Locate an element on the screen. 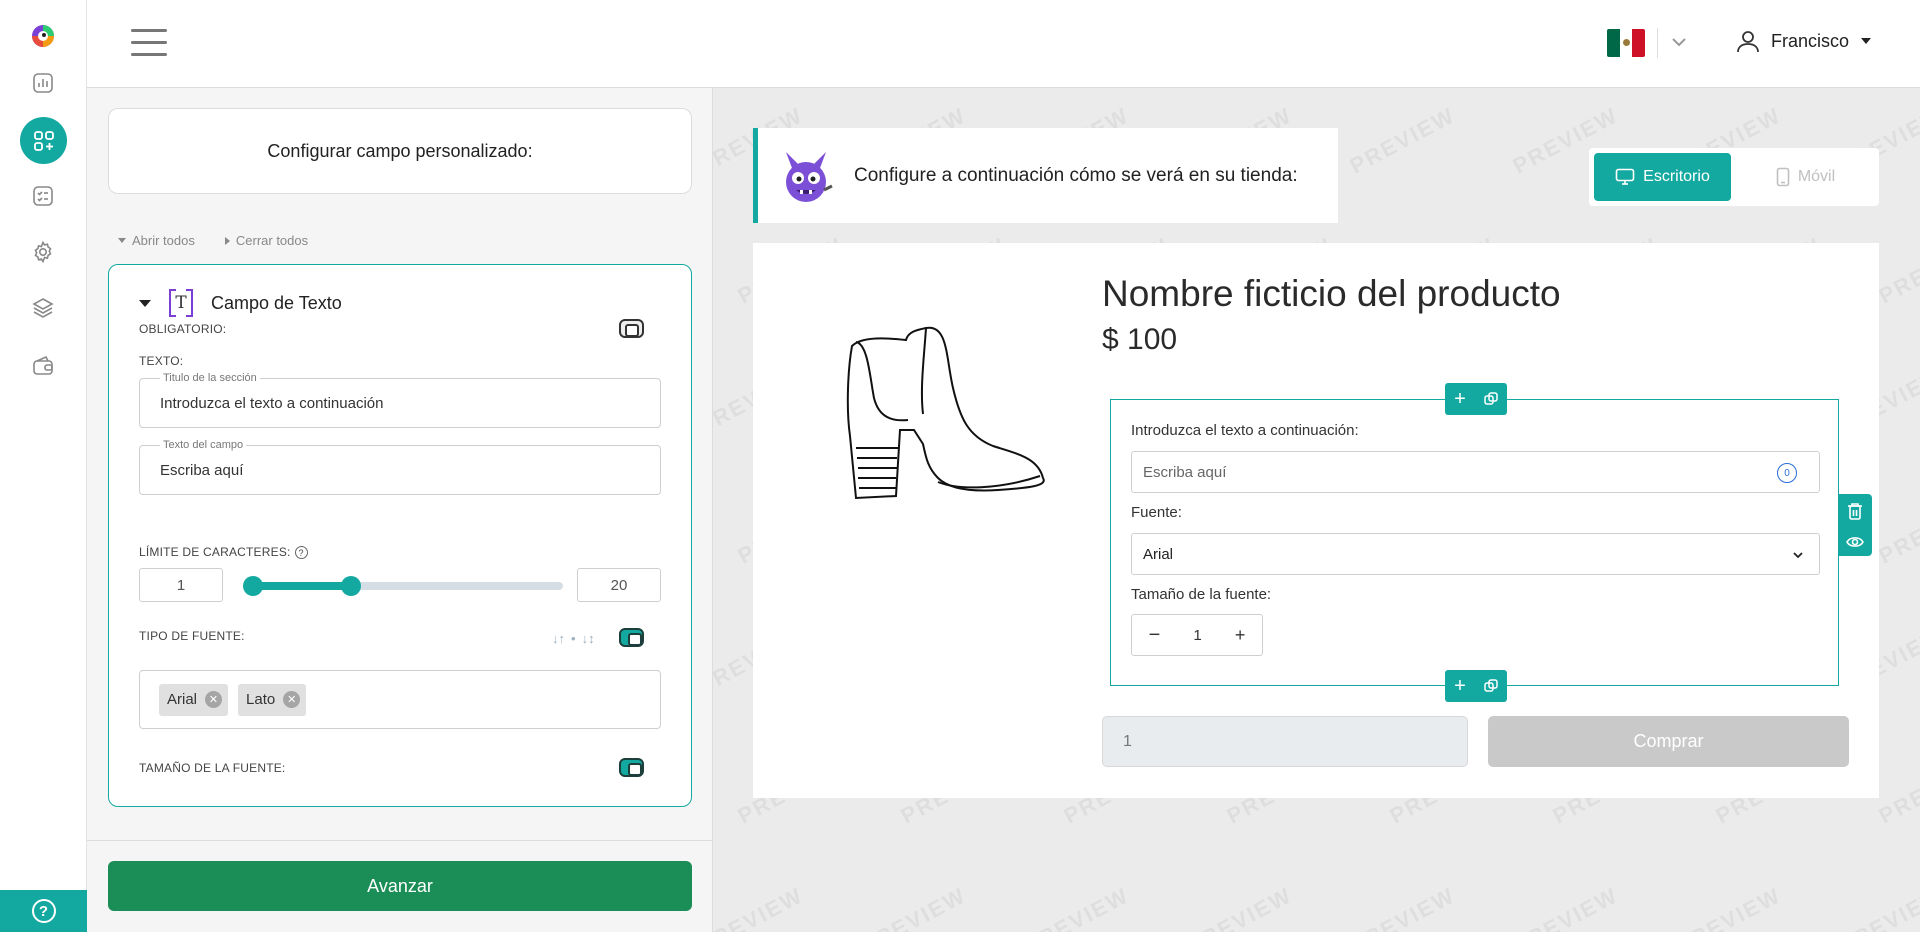 The height and width of the screenshot is (932, 1920). custom-text-input: Escriba aquí 0 is located at coordinates (1475, 472).